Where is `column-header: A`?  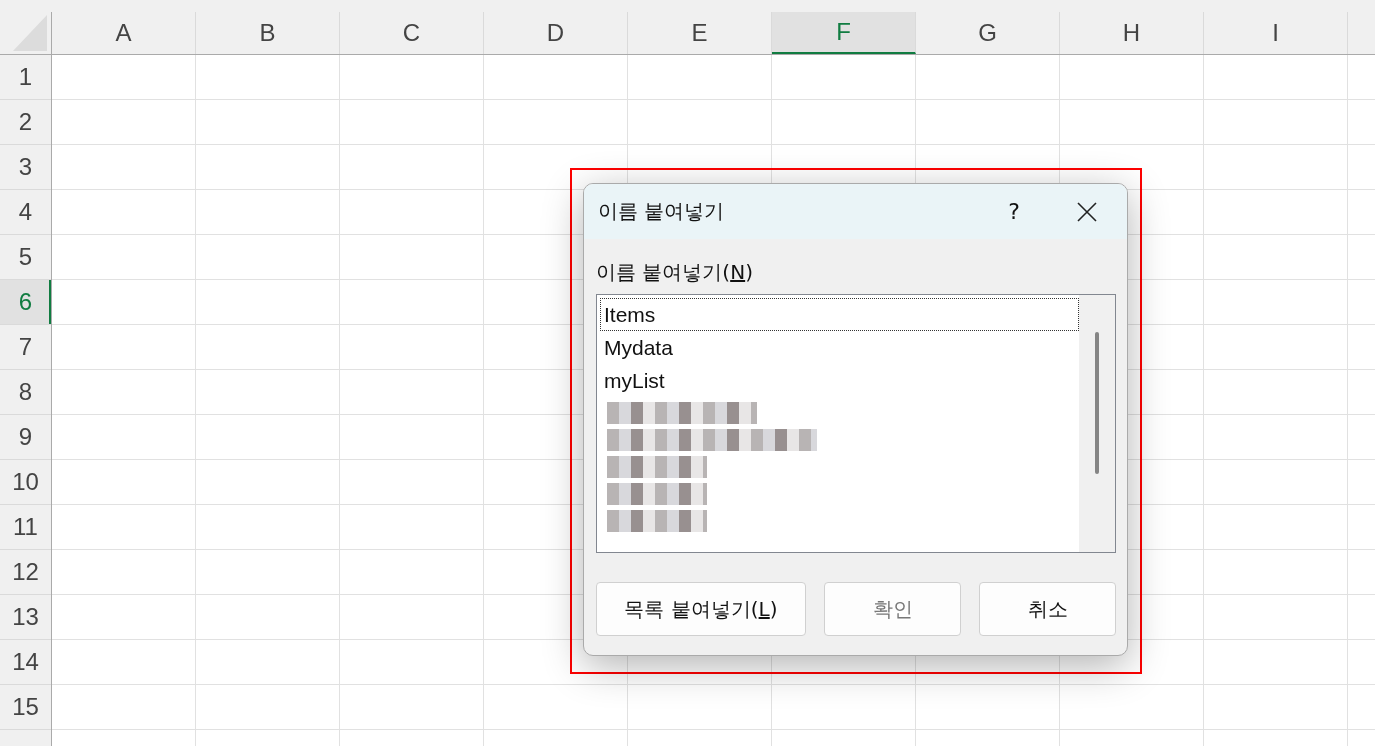
column-header: A is located at coordinates (124, 33).